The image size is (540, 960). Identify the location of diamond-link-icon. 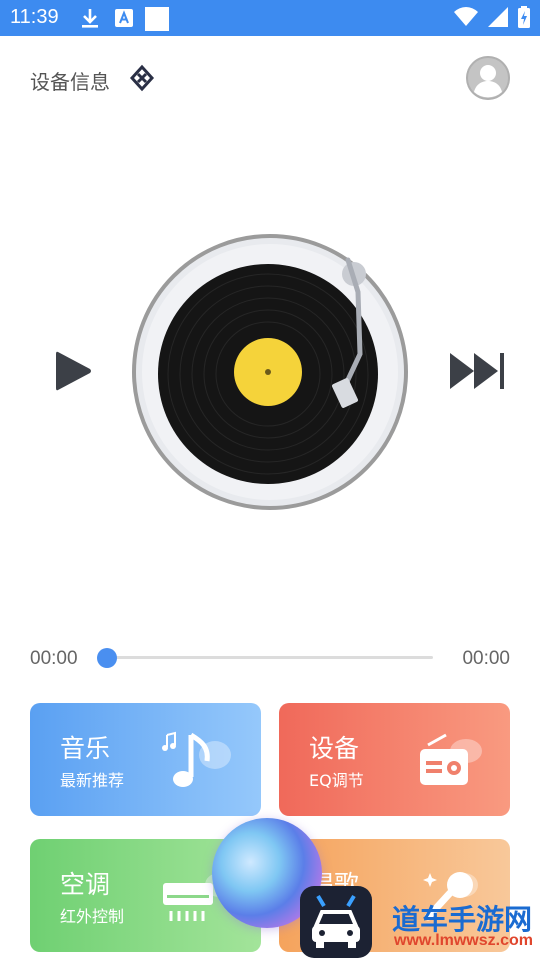
(142, 78).